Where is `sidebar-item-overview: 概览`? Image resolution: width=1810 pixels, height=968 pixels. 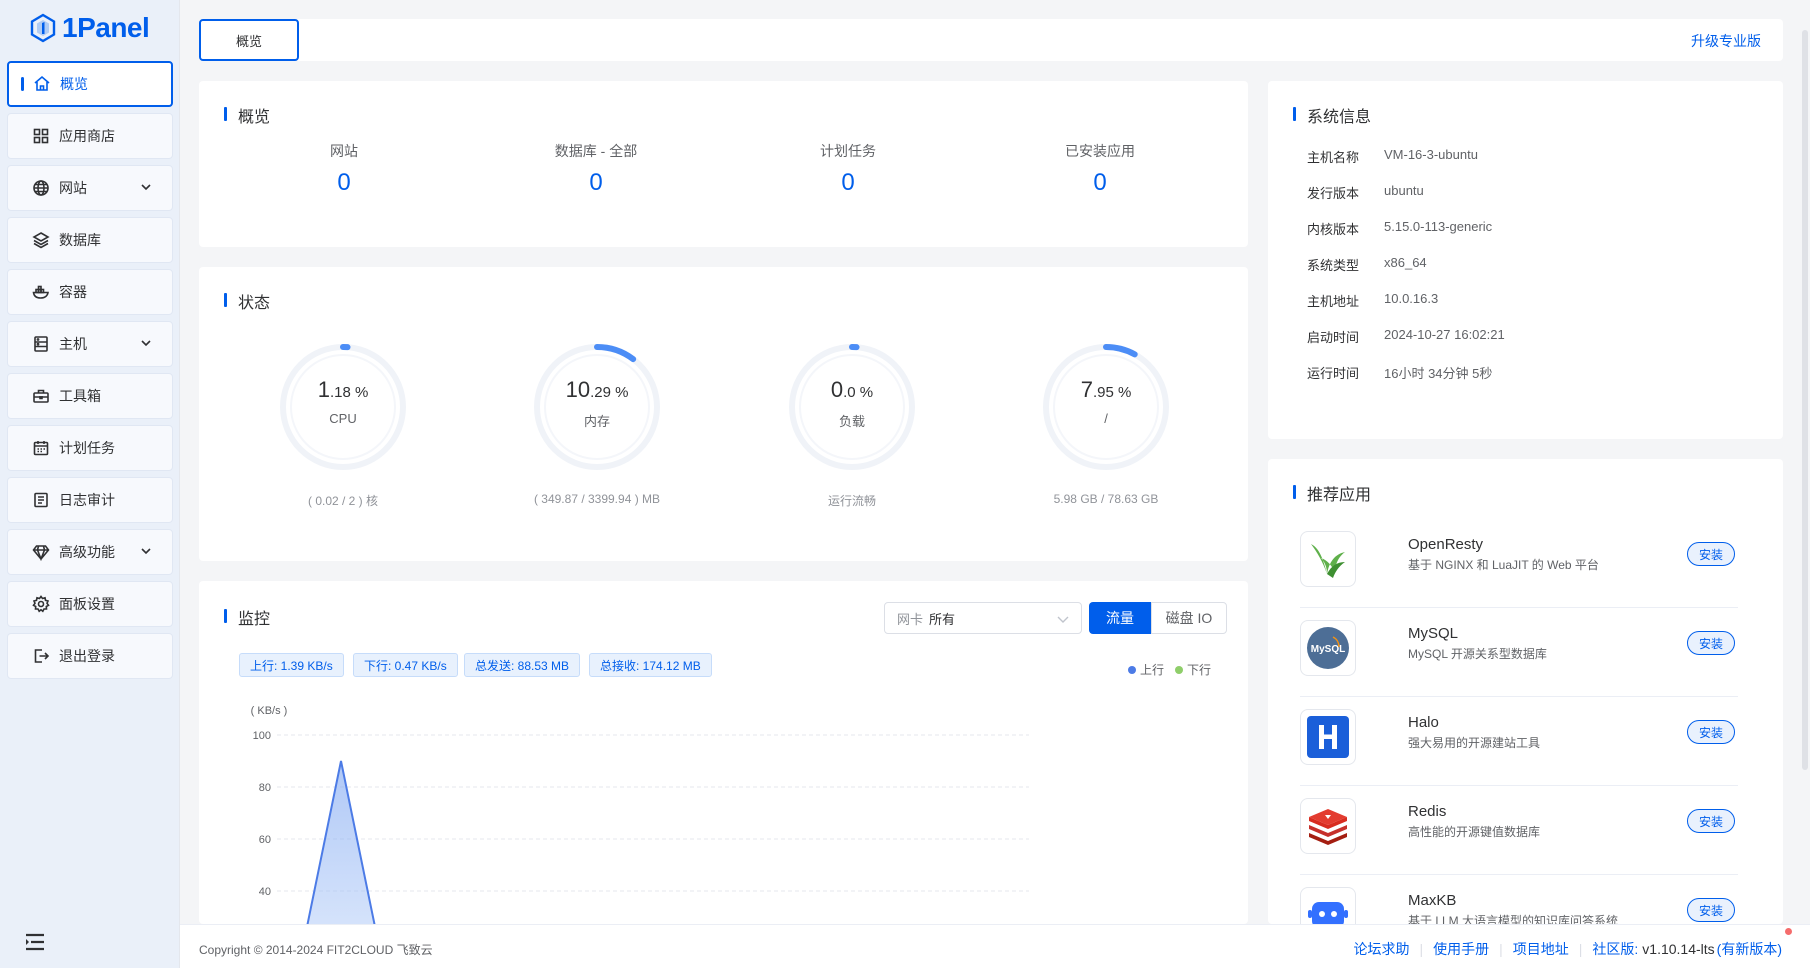
sidebar-item-overview: 概览 is located at coordinates (90, 84).